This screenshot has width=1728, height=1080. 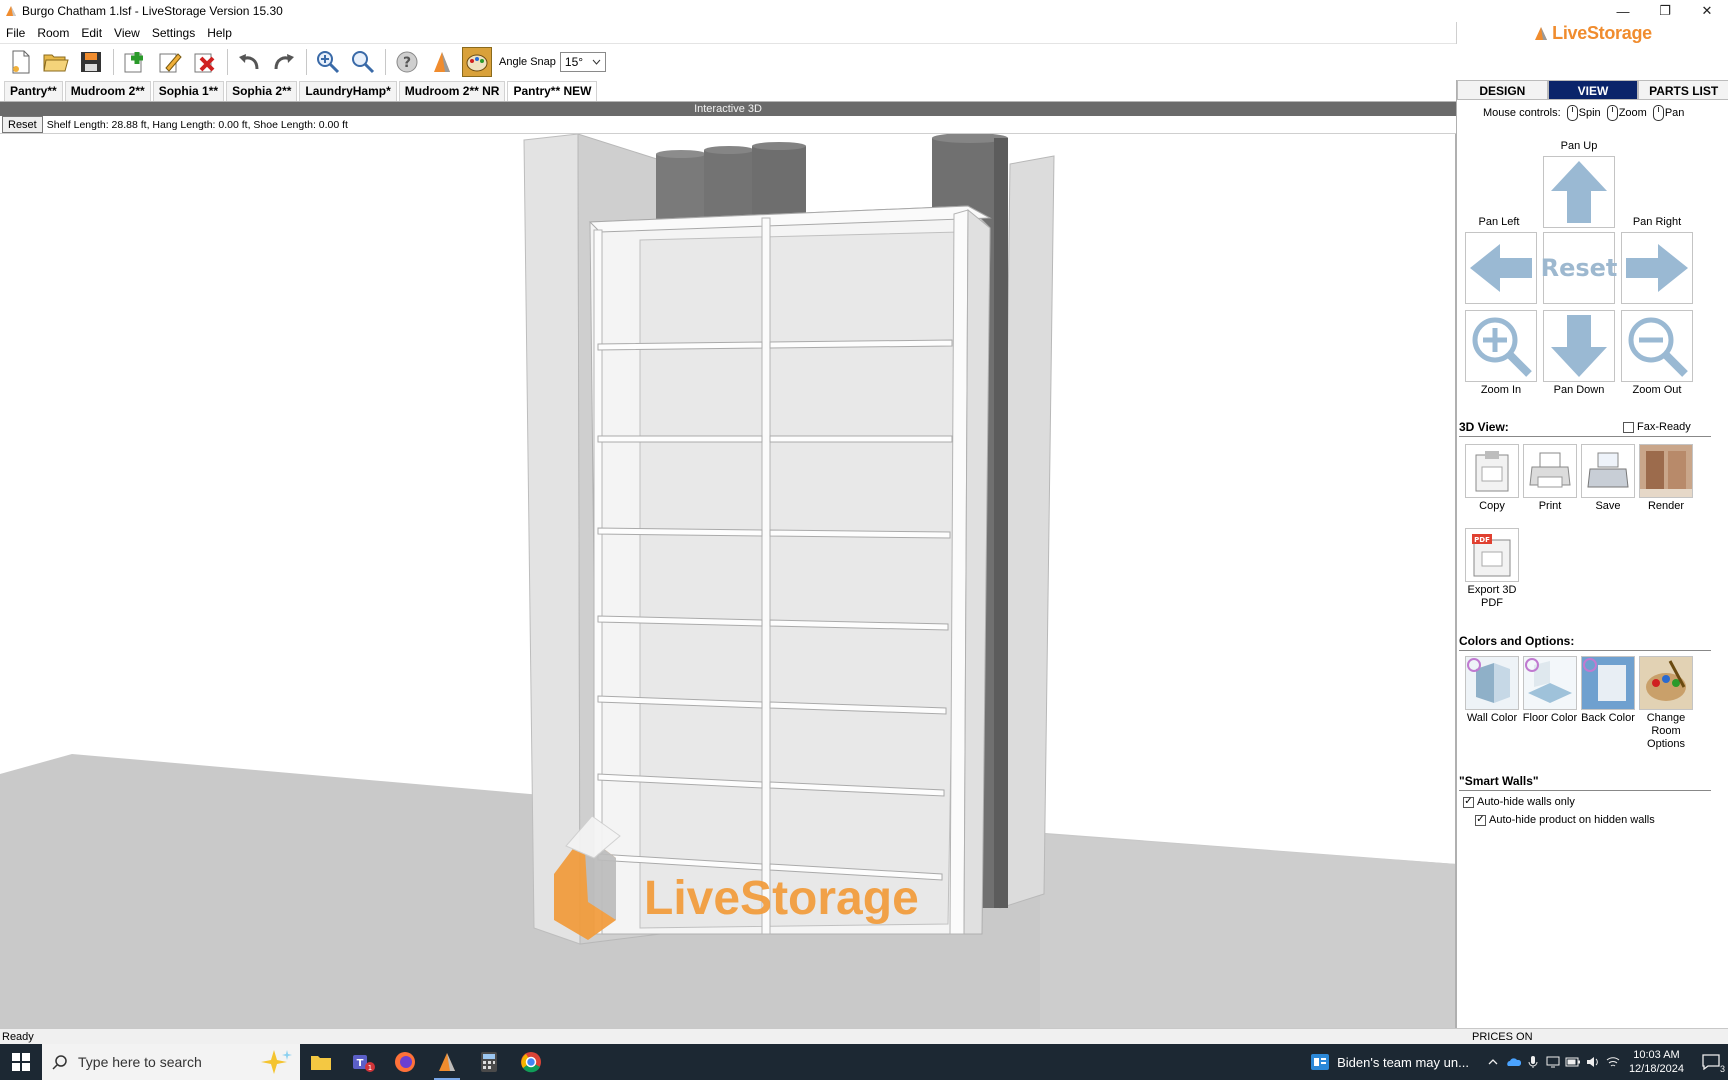 I want to click on pan-right-button, so click(x=1657, y=268).